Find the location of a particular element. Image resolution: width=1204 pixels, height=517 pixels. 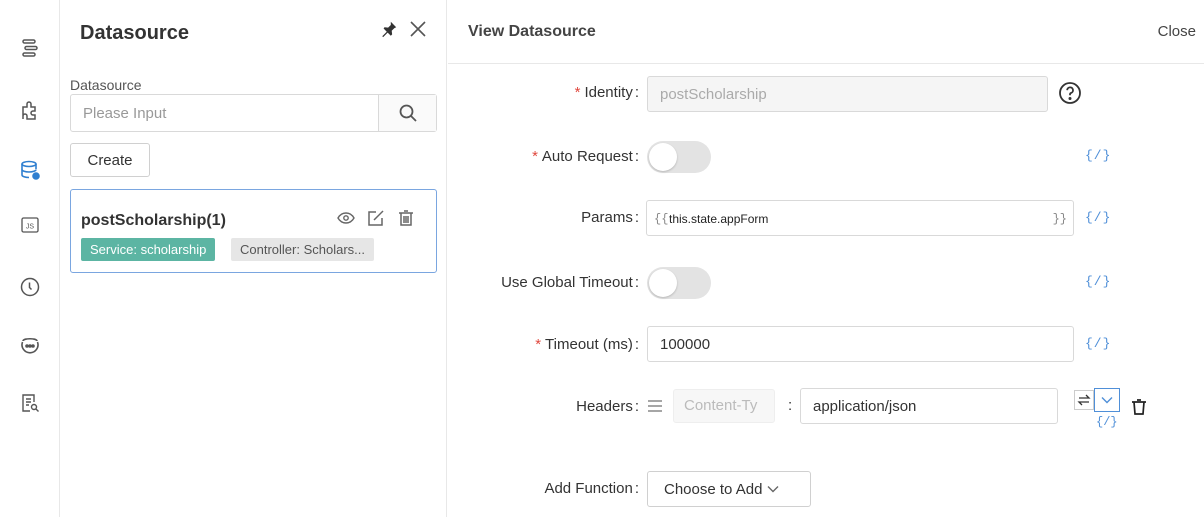

auto-request-fx-button: {/} is located at coordinates (1098, 155).